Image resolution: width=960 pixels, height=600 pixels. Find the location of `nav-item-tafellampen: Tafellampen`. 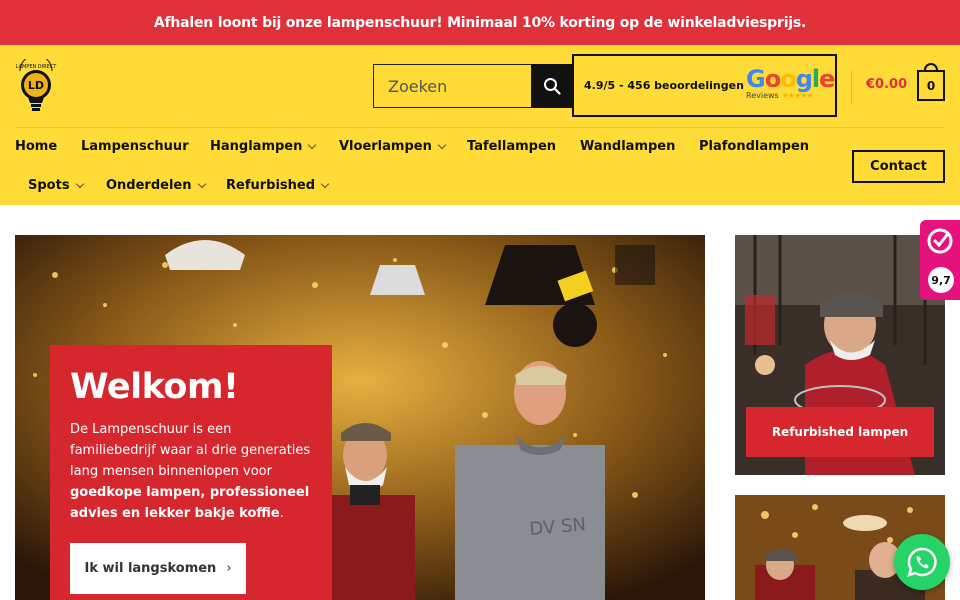

nav-item-tafellampen: Tafellampen is located at coordinates (511, 146).